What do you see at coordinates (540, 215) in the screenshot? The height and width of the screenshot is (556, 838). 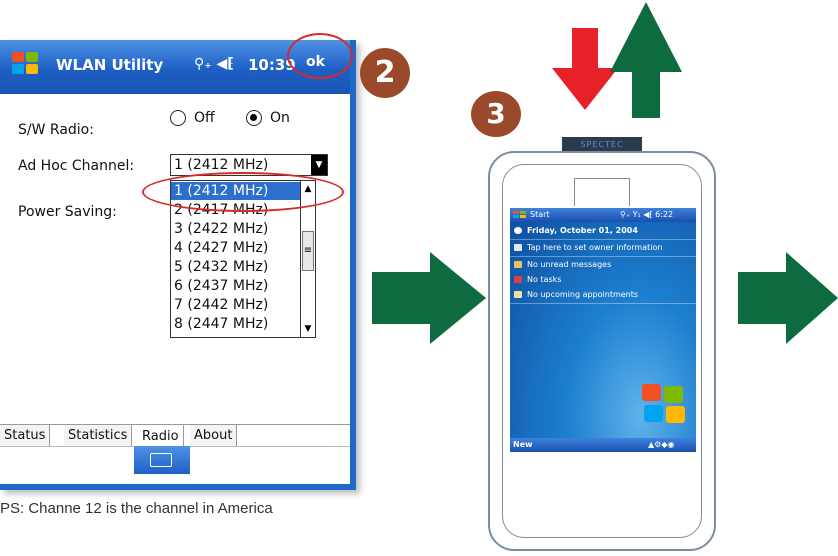 I see `pda-start-label: Start` at bounding box center [540, 215].